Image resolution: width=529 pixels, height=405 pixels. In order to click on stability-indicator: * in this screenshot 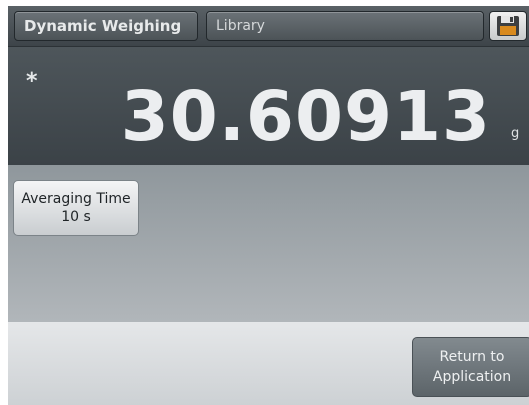, I will do `click(32, 81)`.